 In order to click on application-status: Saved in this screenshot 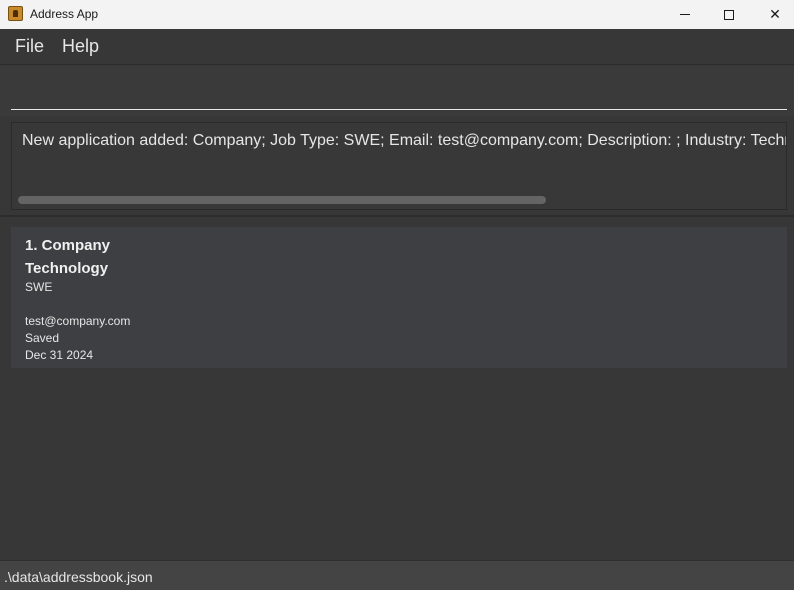, I will do `click(42, 338)`.